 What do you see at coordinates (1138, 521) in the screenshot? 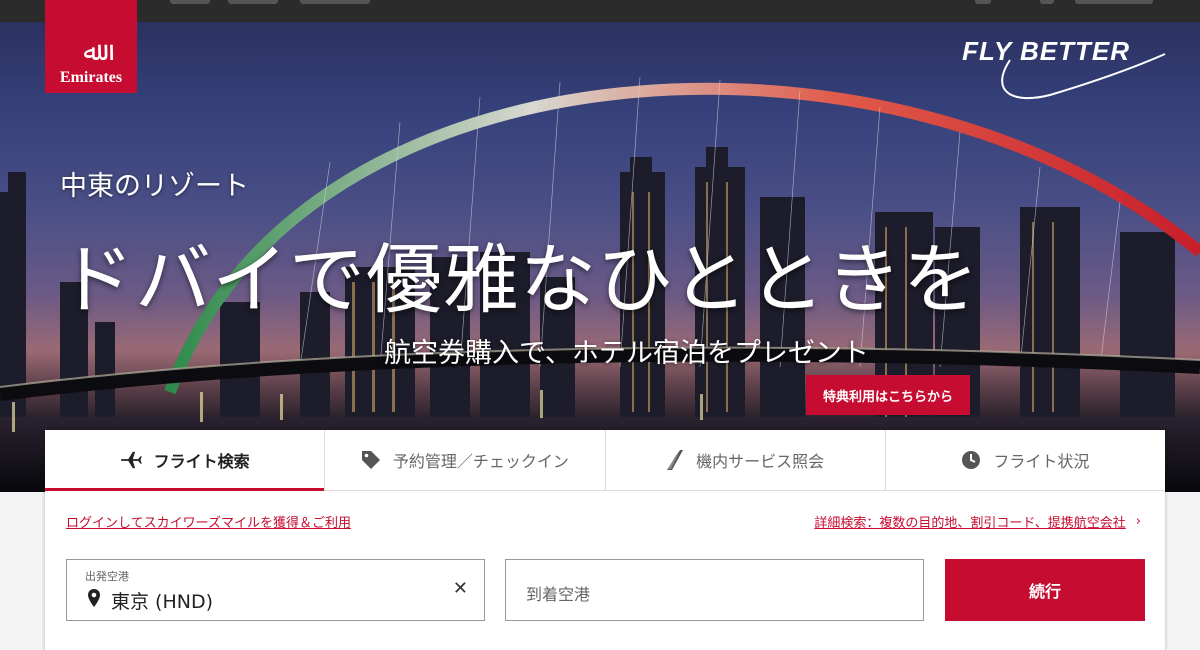
I see `chevron-right-icon: ›` at bounding box center [1138, 521].